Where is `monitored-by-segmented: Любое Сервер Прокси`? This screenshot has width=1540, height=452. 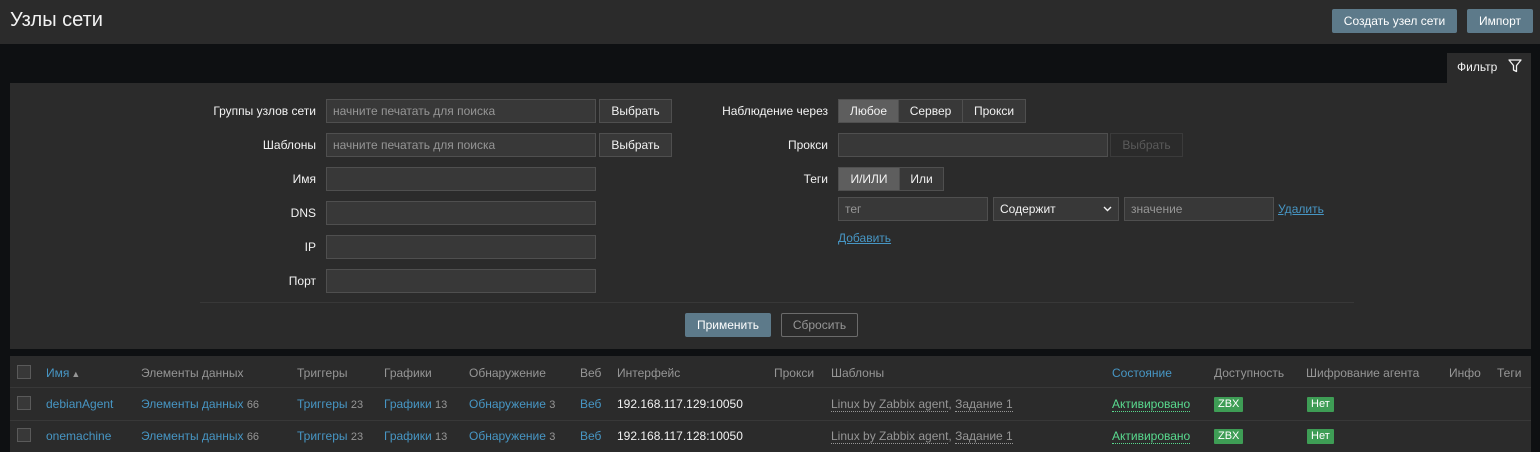 monitored-by-segmented: Любое Сервер Прокси is located at coordinates (932, 111).